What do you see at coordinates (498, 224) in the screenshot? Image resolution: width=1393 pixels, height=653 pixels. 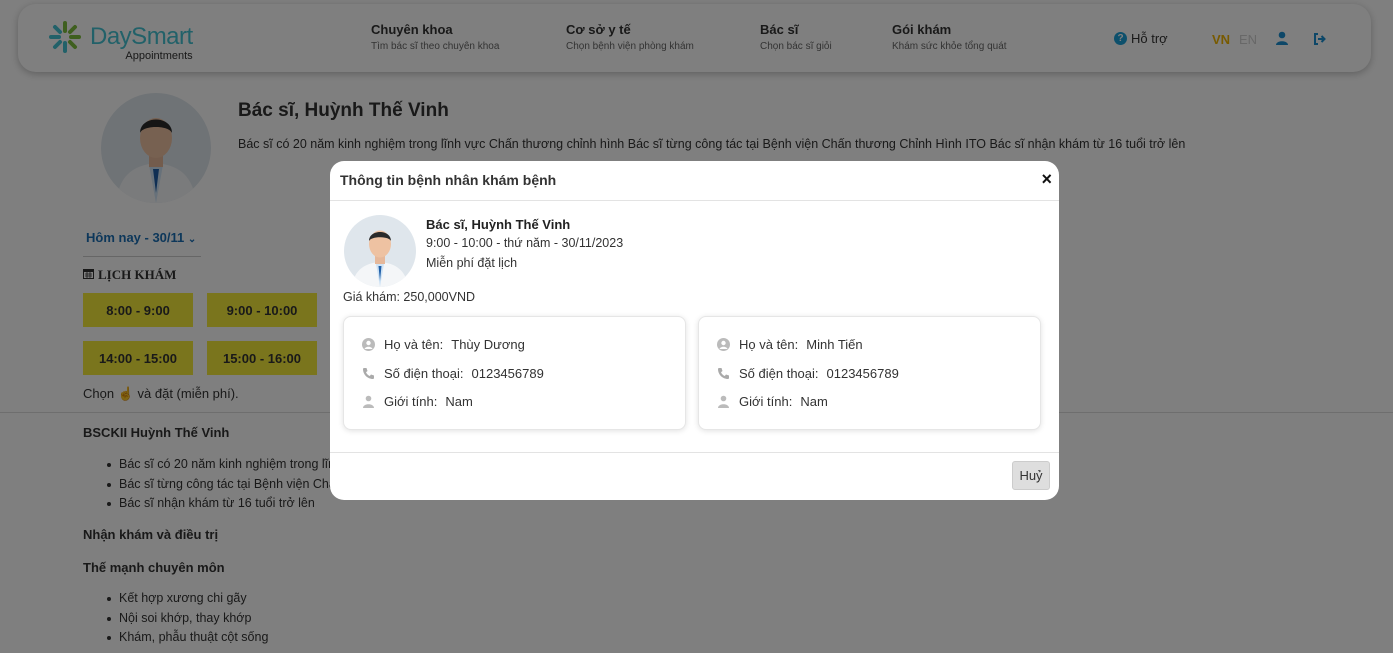 I see `modal-doctor-name: Bác sĩ, Huỳnh Thế Vinh` at bounding box center [498, 224].